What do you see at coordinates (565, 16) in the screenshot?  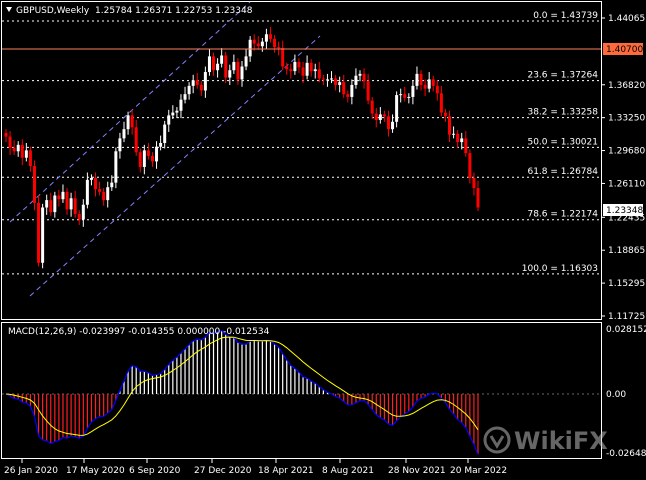 I see `fibo-level-label: 0.0 = 1.43739` at bounding box center [565, 16].